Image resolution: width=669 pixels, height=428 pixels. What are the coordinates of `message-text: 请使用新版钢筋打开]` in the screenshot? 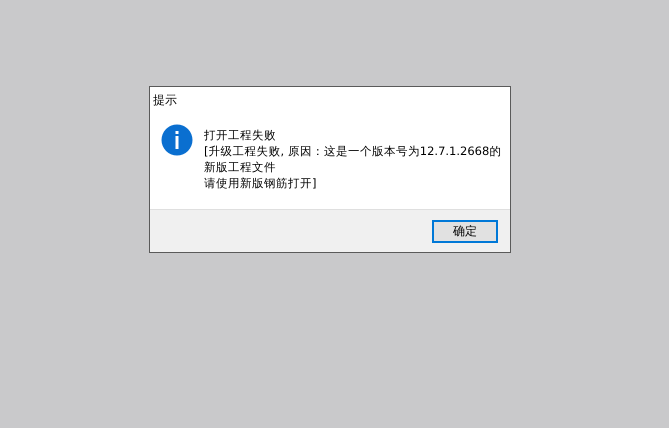 It's located at (261, 183).